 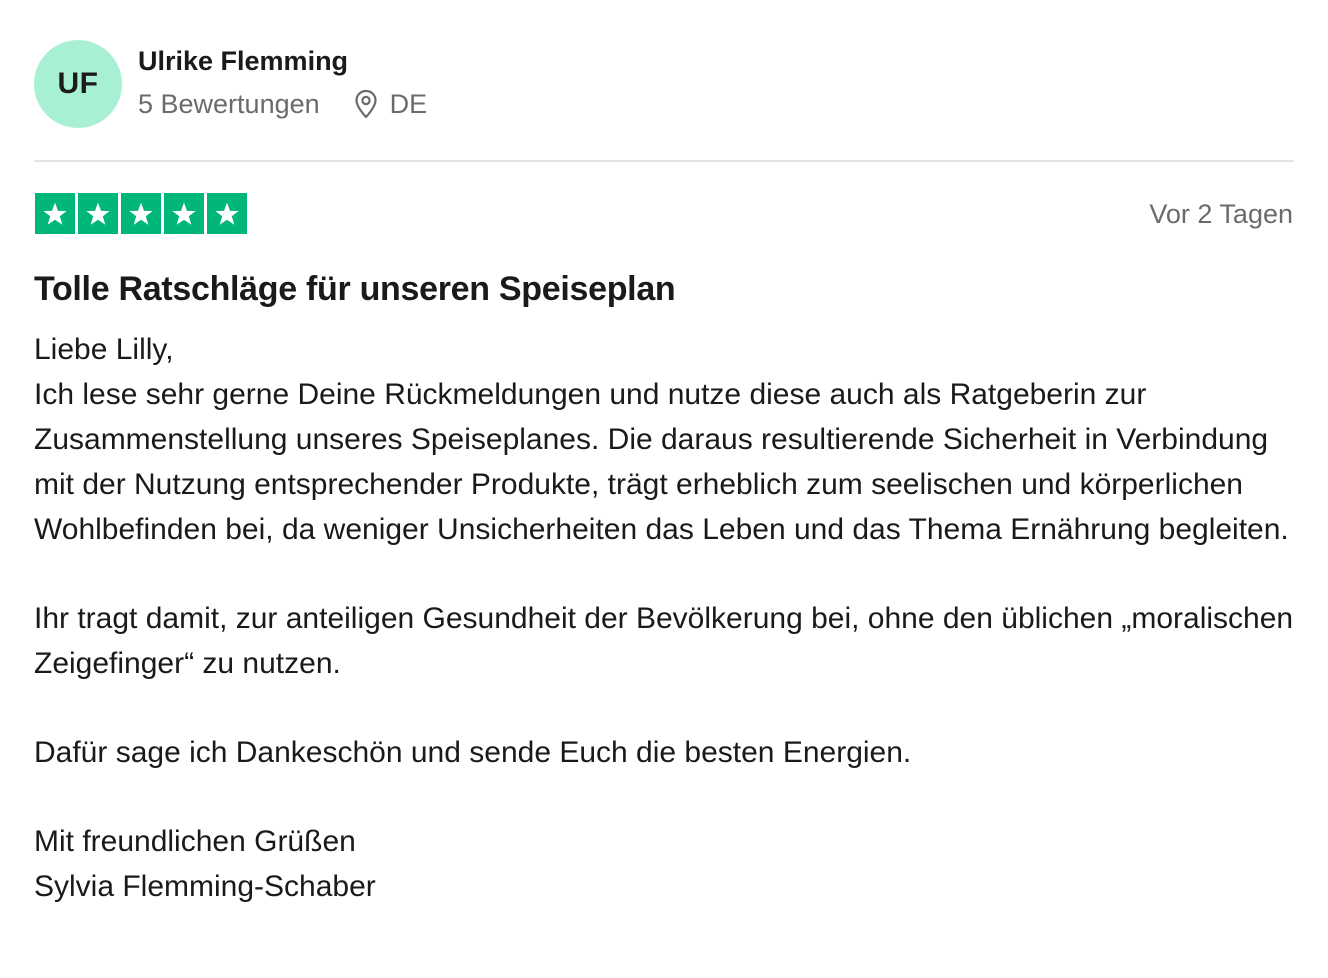 What do you see at coordinates (195, 841) in the screenshot?
I see `review-closing: Mit freundlichen Grüßen` at bounding box center [195, 841].